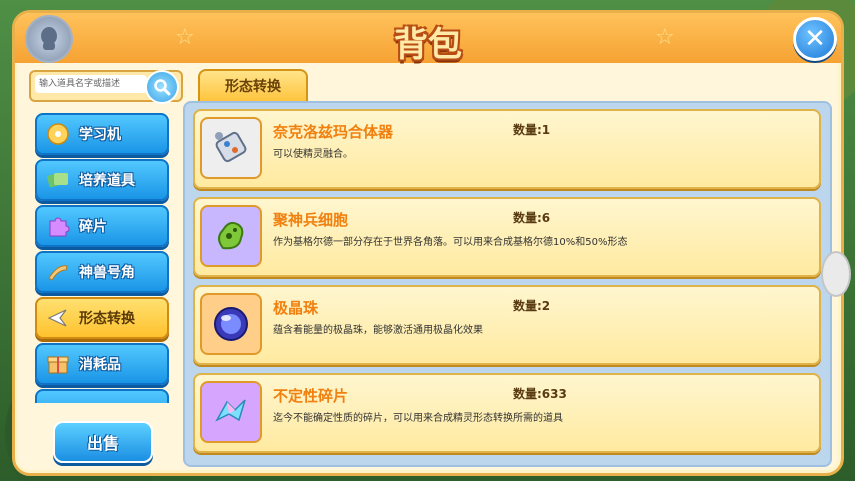  I want to click on cell-icon, so click(231, 236).